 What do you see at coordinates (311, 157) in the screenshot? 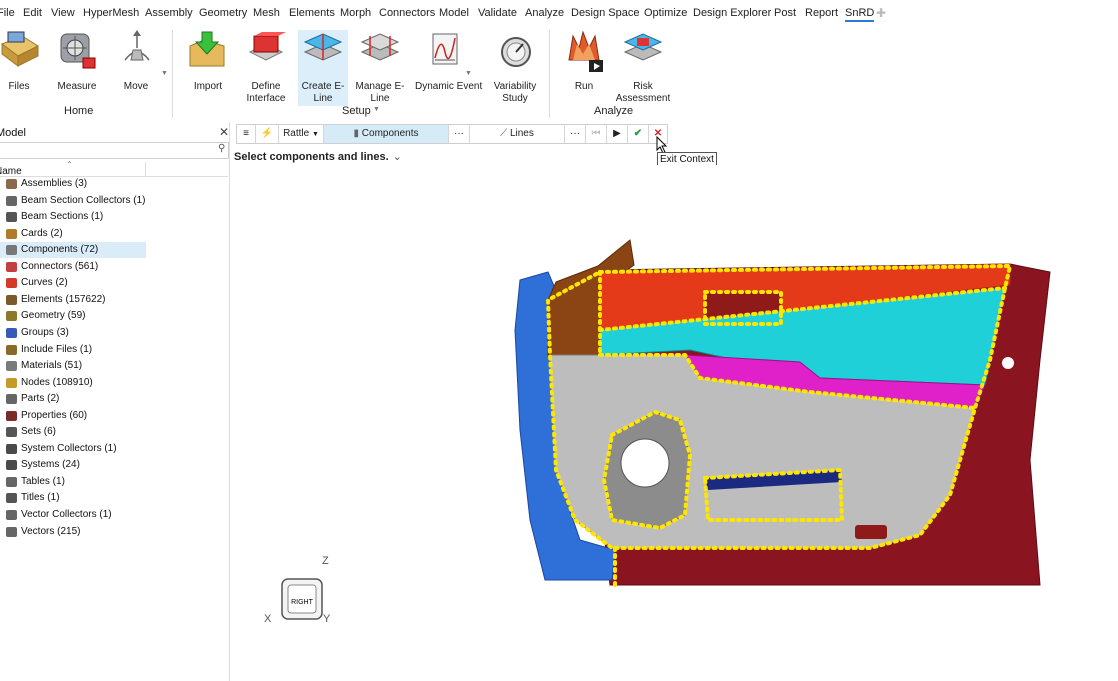
I see `prompt-text: Select components and lines.` at bounding box center [311, 157].